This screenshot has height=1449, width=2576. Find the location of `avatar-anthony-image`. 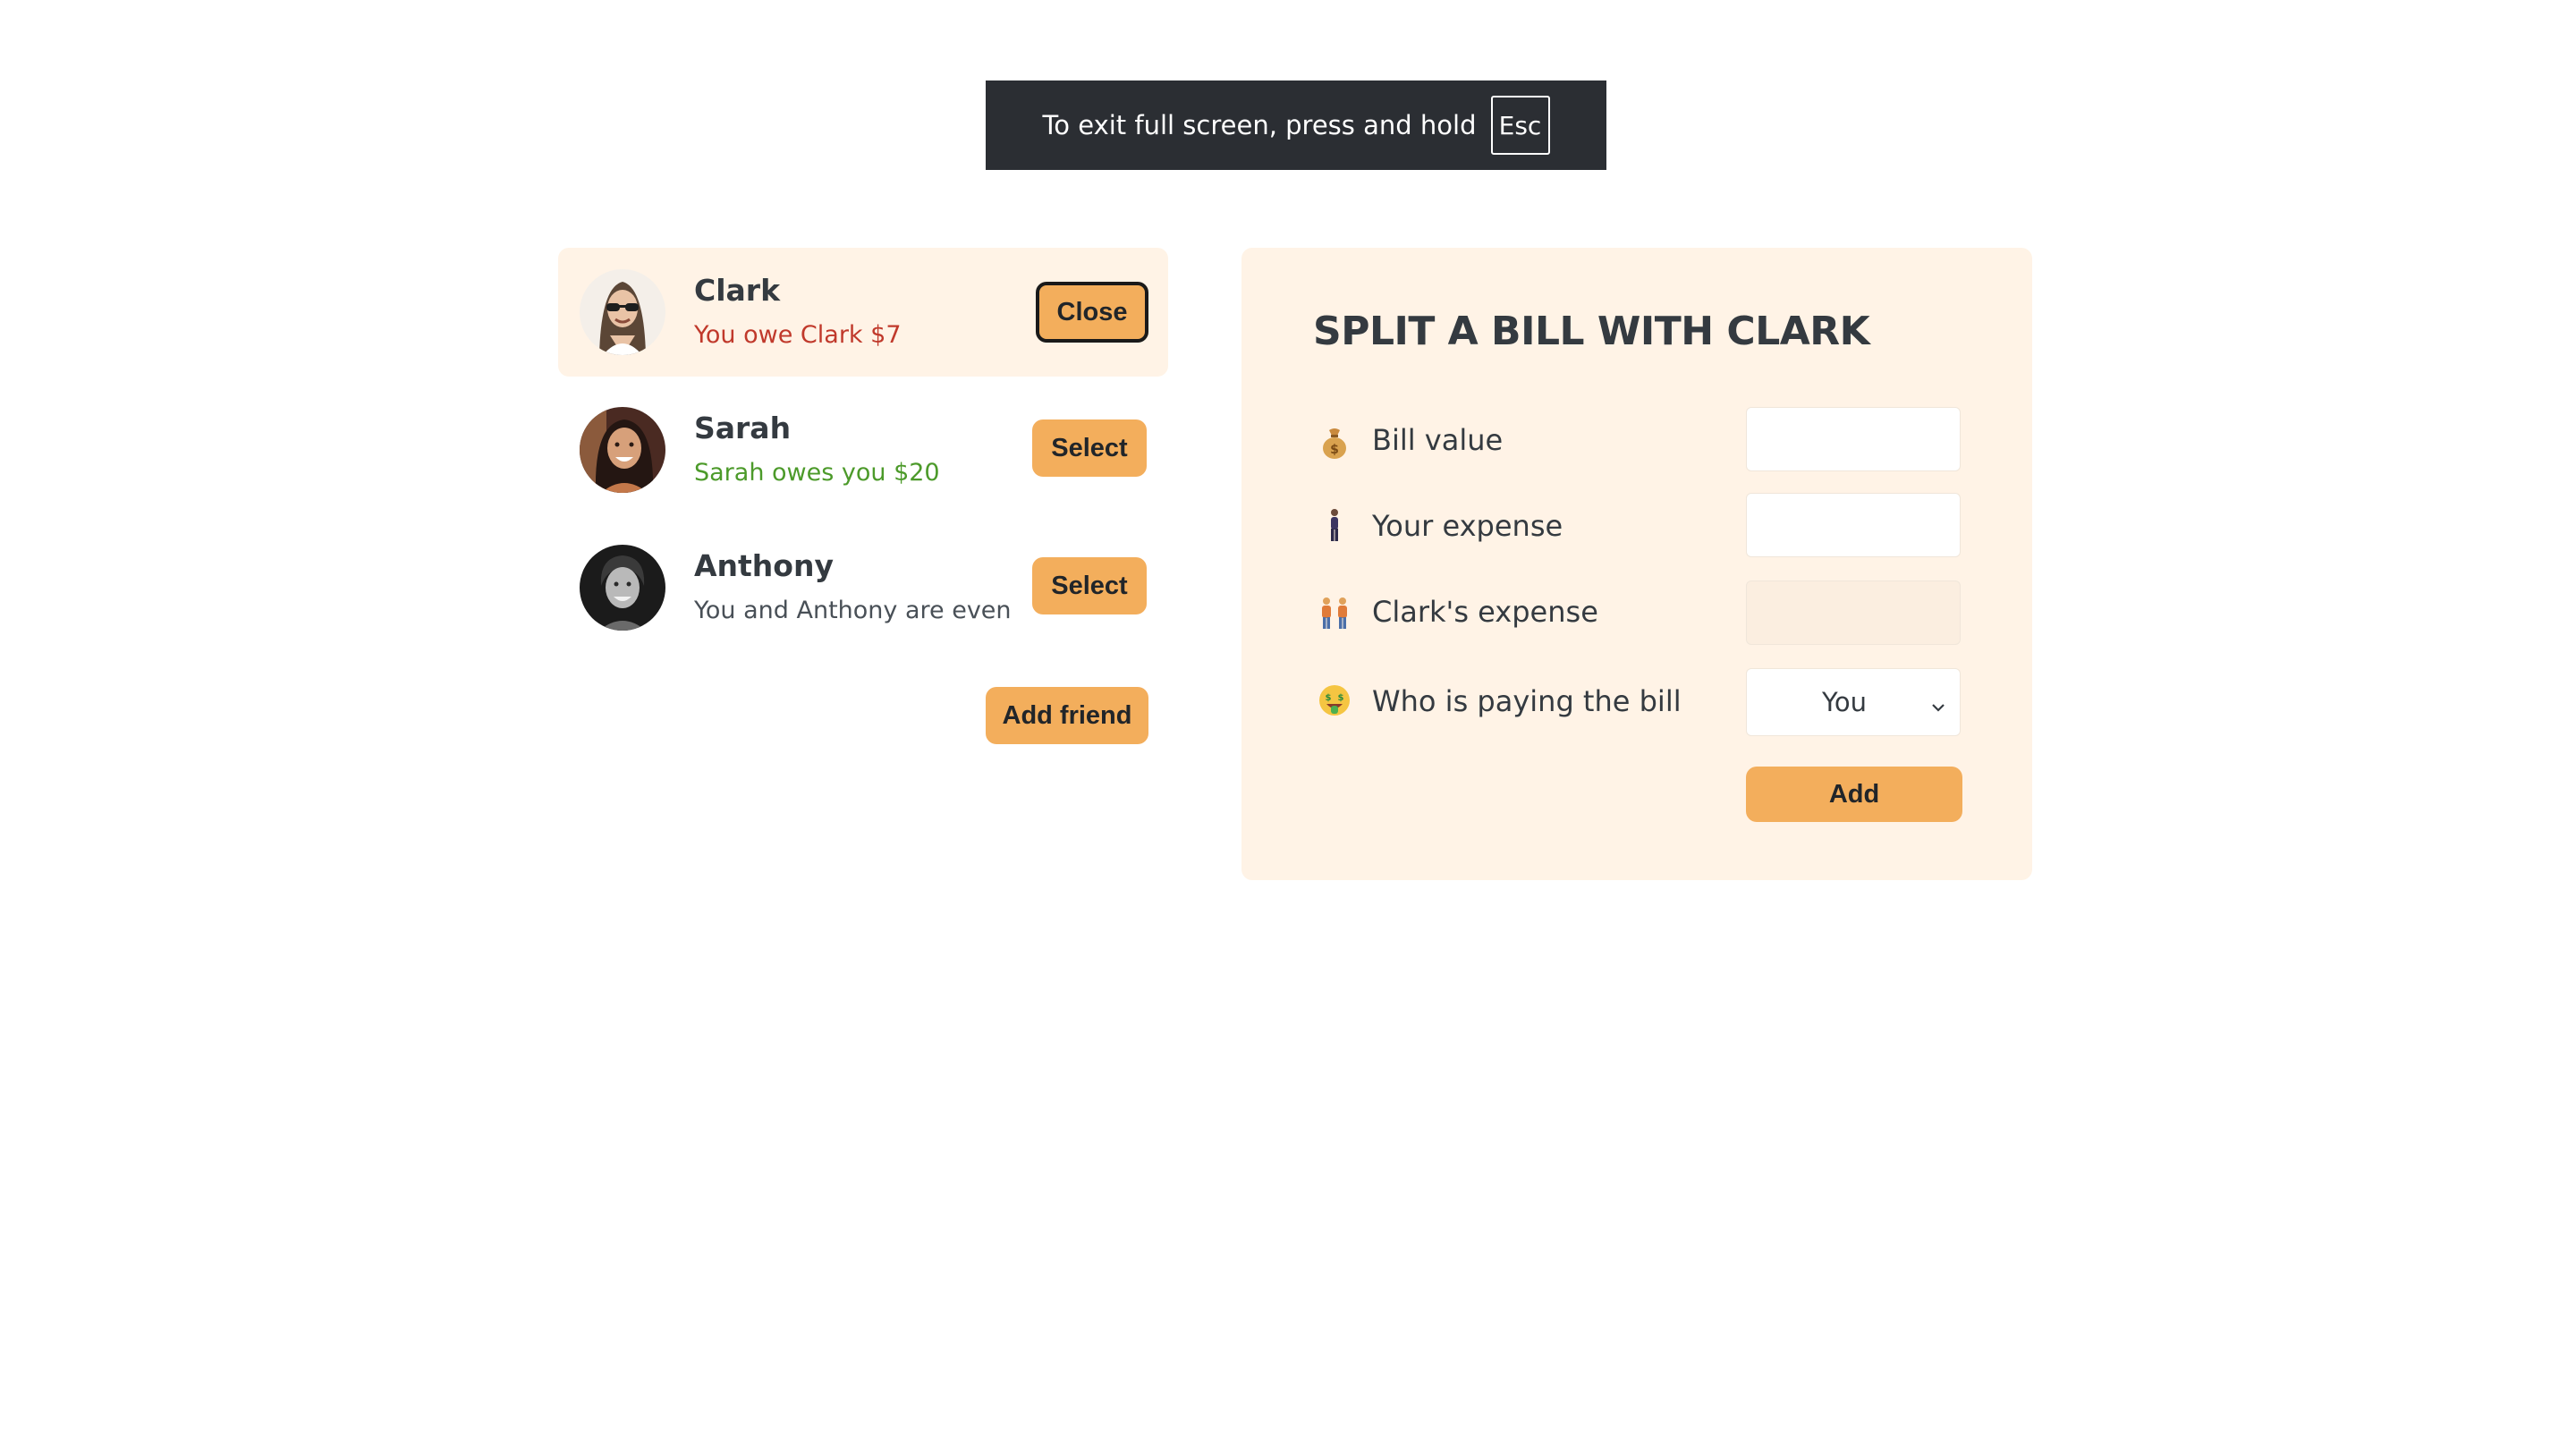

avatar-anthony-image is located at coordinates (622, 588).